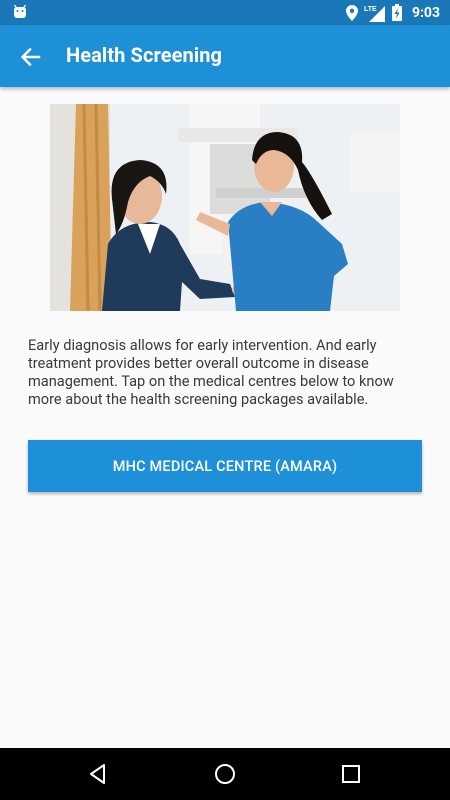  I want to click on back-triangle-icon, so click(98, 774).